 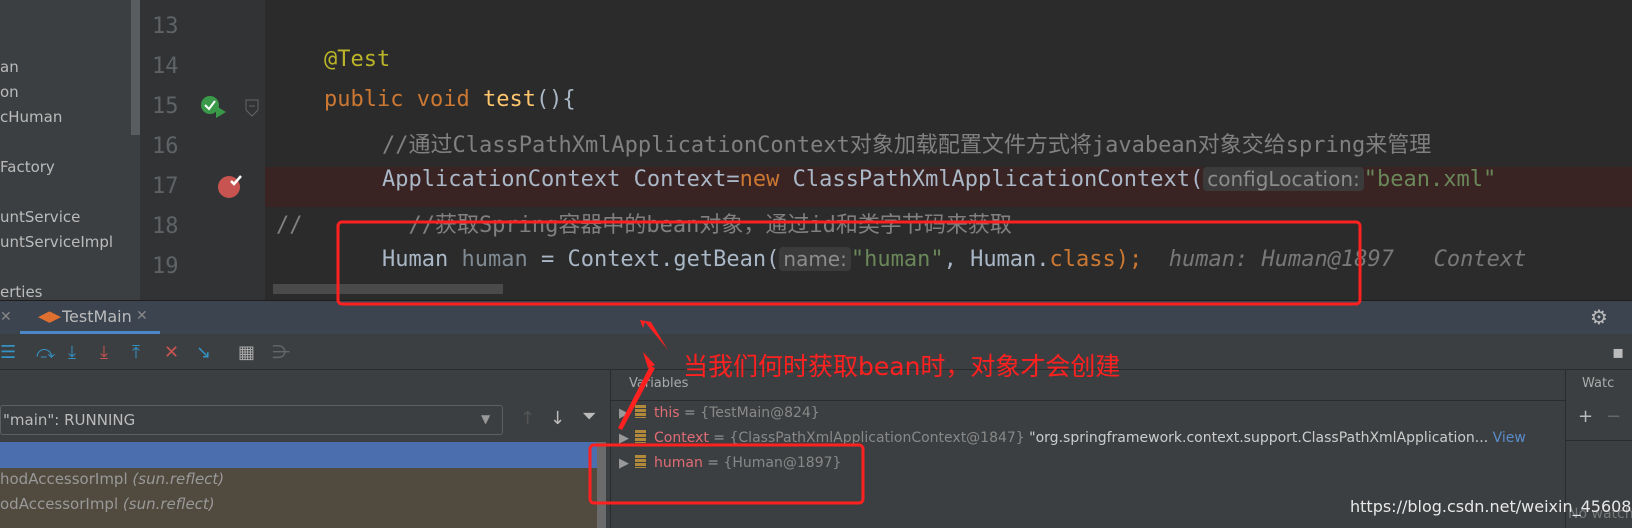 What do you see at coordinates (636, 391) in the screenshot?
I see `arrow-to-variable-icon` at bounding box center [636, 391].